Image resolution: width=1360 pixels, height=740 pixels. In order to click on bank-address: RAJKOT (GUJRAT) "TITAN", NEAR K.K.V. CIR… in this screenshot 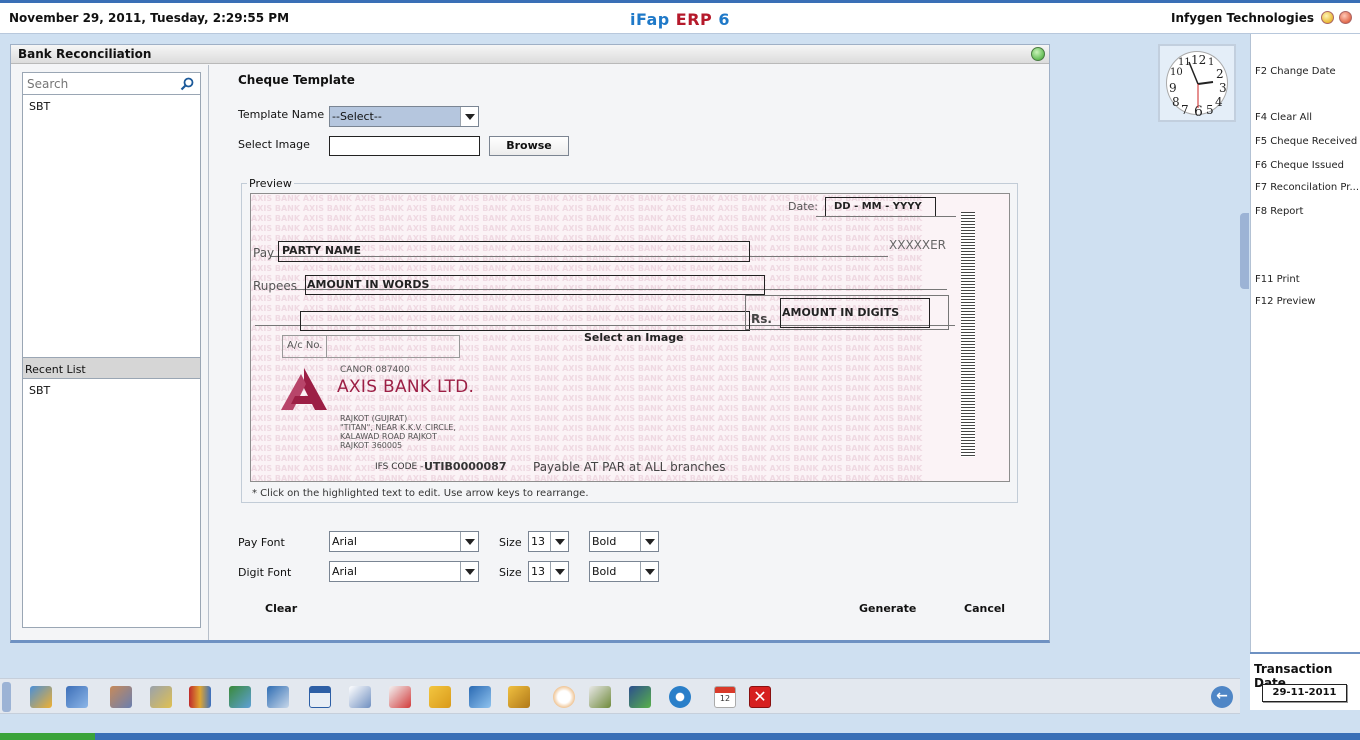, I will do `click(398, 432)`.